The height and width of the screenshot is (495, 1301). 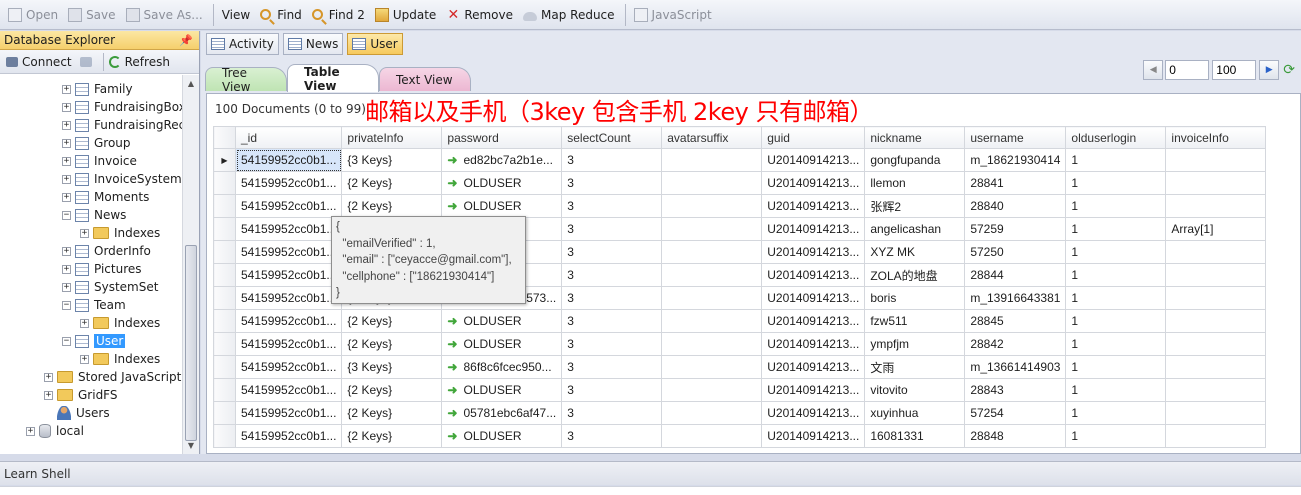 I want to click on refresh-page-icon: ⟳, so click(x=1289, y=70).